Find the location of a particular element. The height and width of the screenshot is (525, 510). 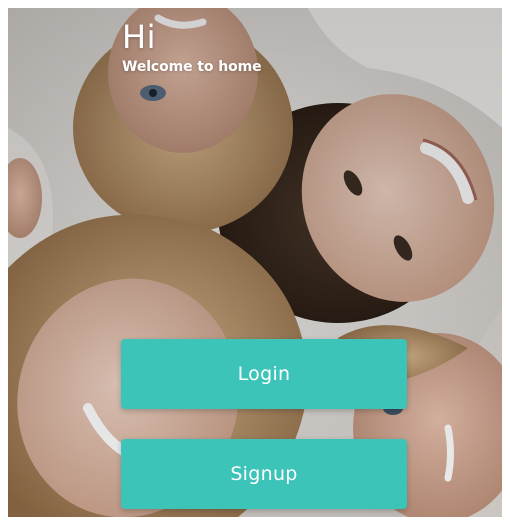

login-button-label: Login is located at coordinates (264, 374).